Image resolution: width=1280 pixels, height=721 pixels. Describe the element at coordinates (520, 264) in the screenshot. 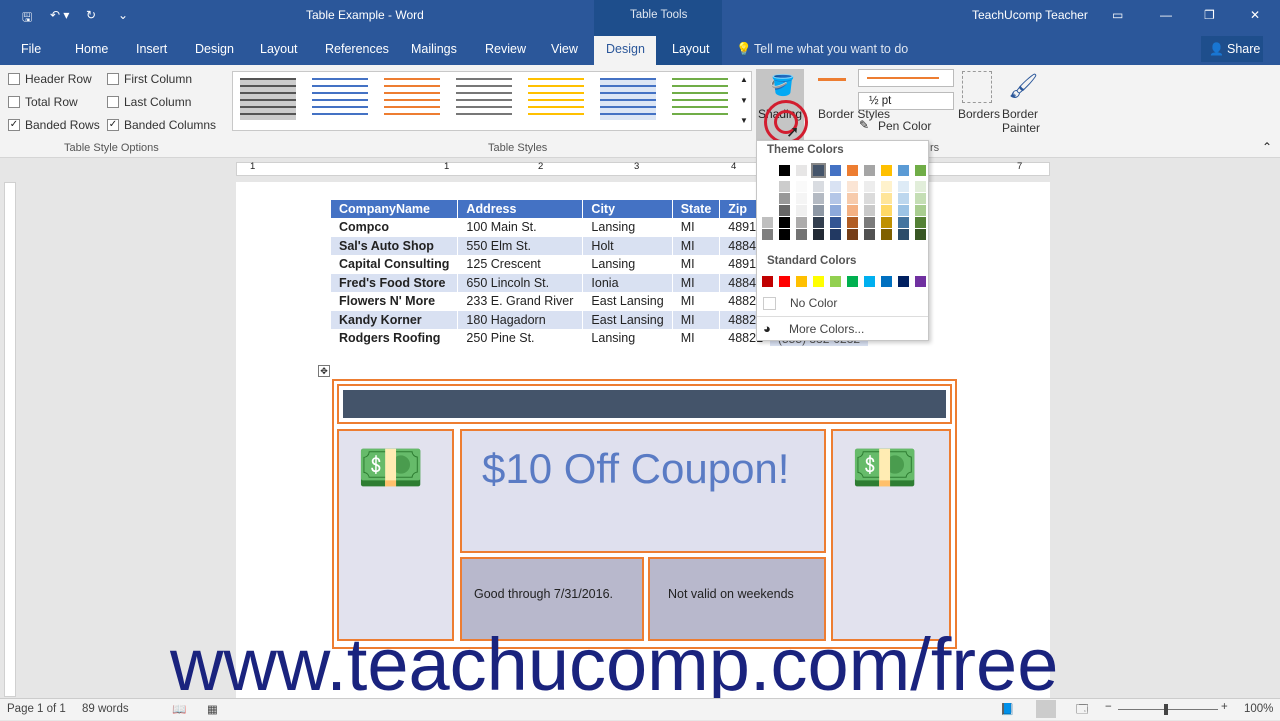

I see `table-cell: 125 Crescent` at that location.